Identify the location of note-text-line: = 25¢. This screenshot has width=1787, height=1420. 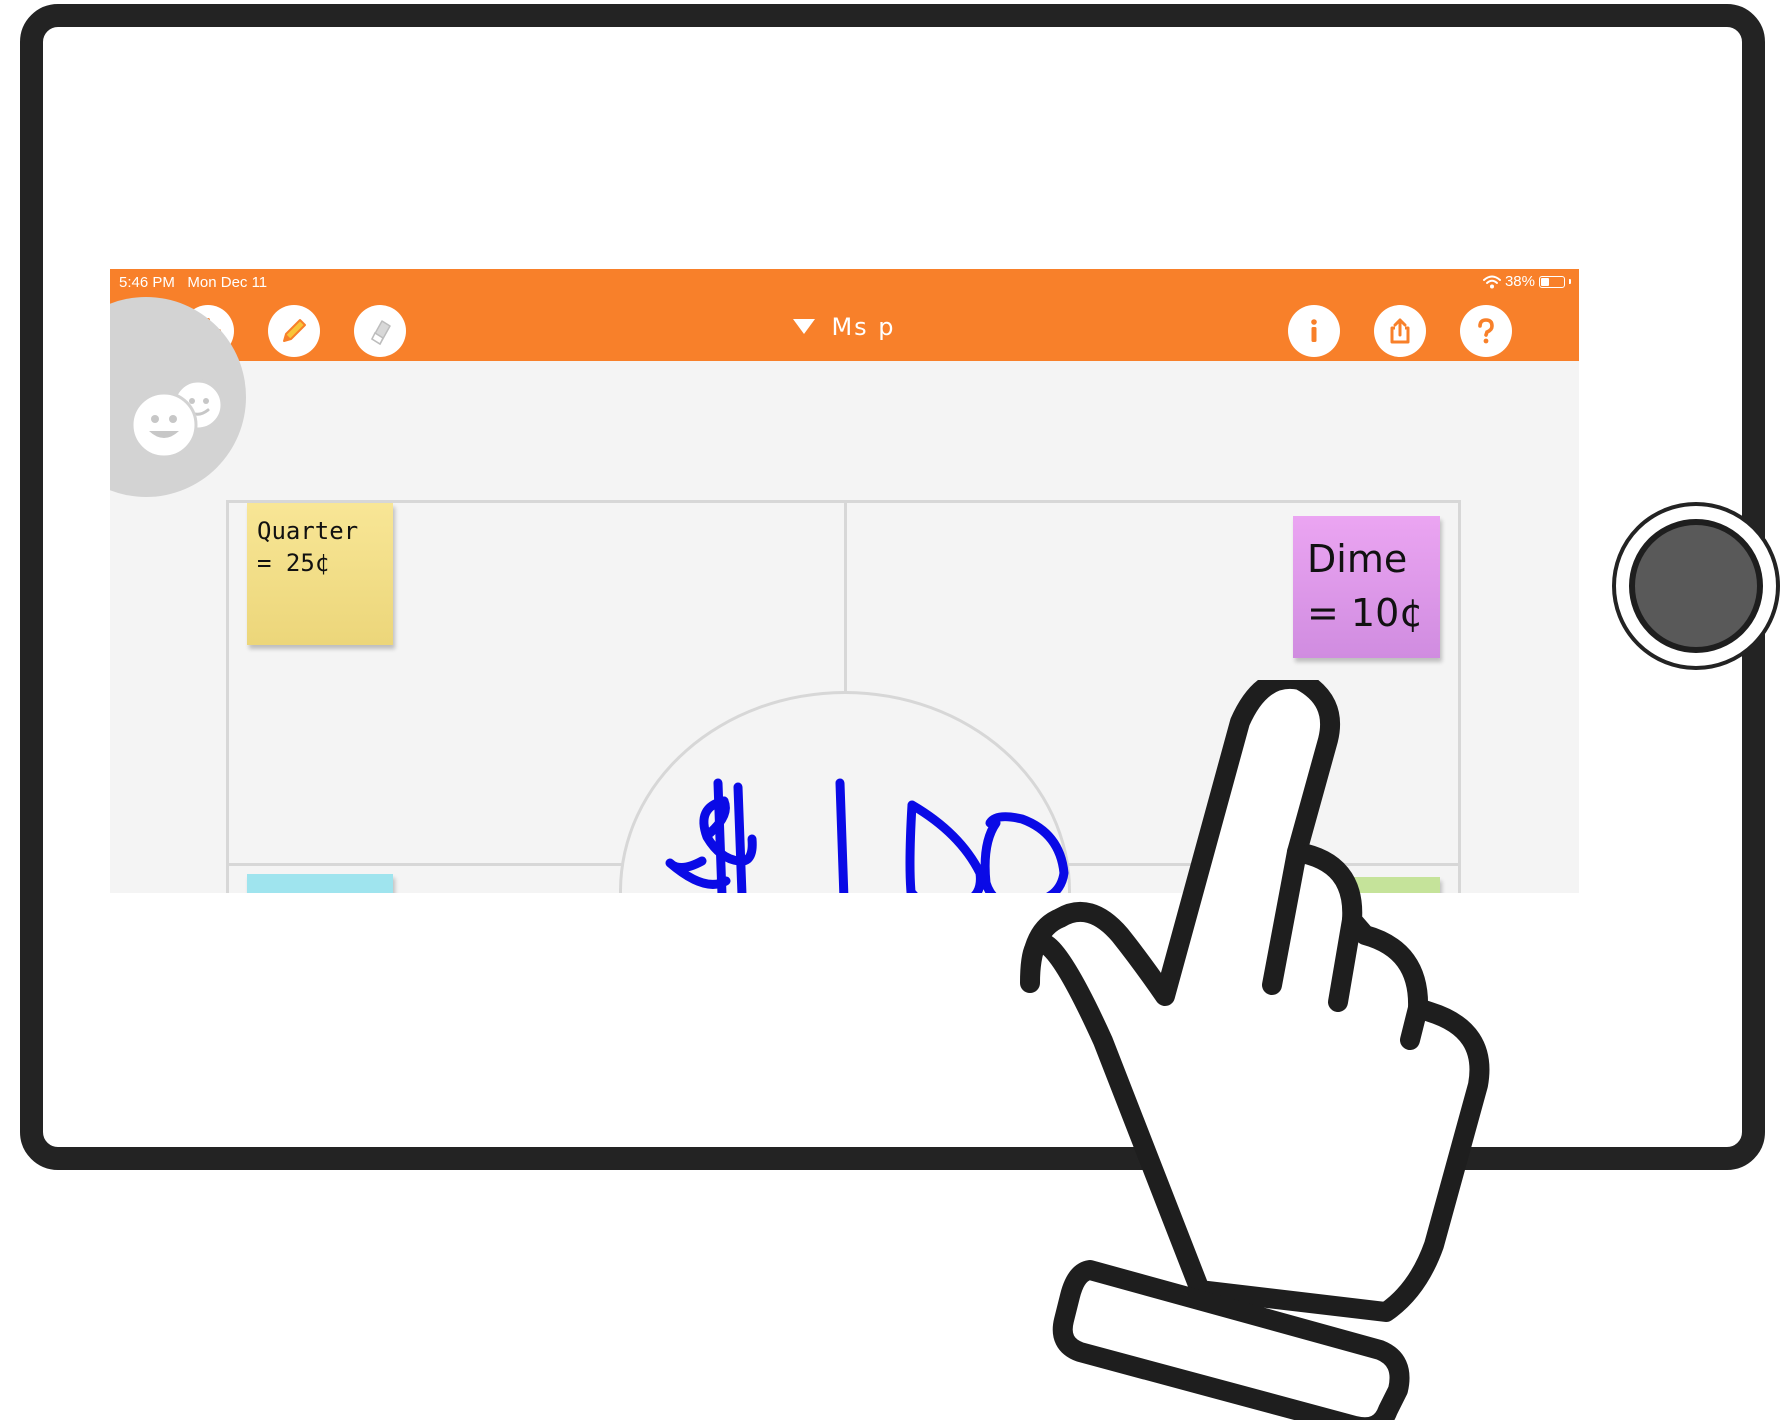
(293, 563).